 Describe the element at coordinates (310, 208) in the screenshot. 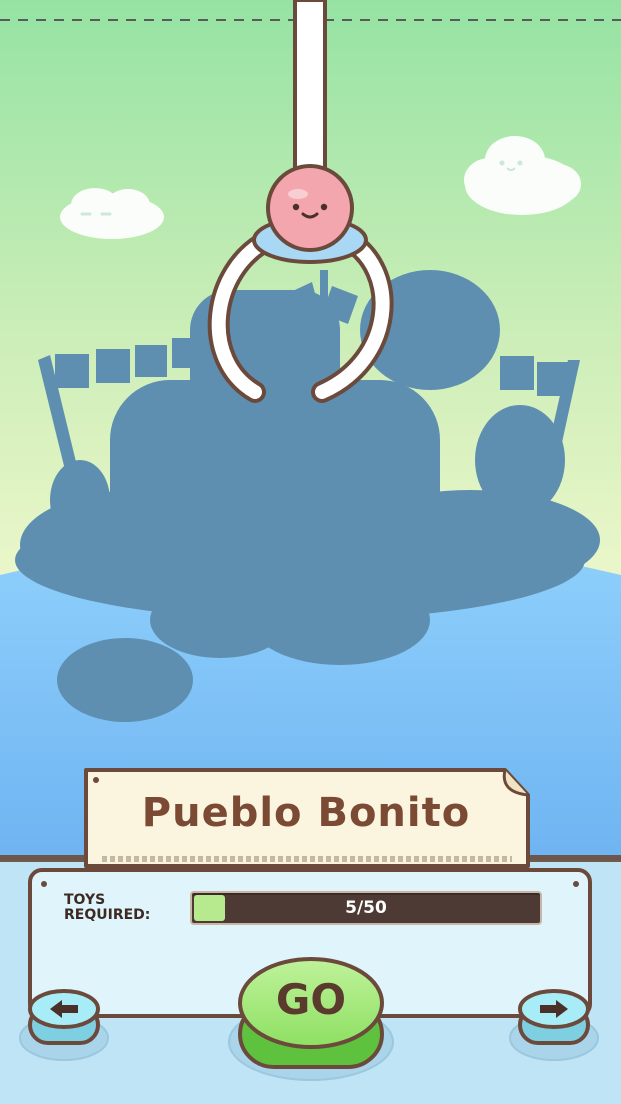

I see `claw-face-icon` at that location.